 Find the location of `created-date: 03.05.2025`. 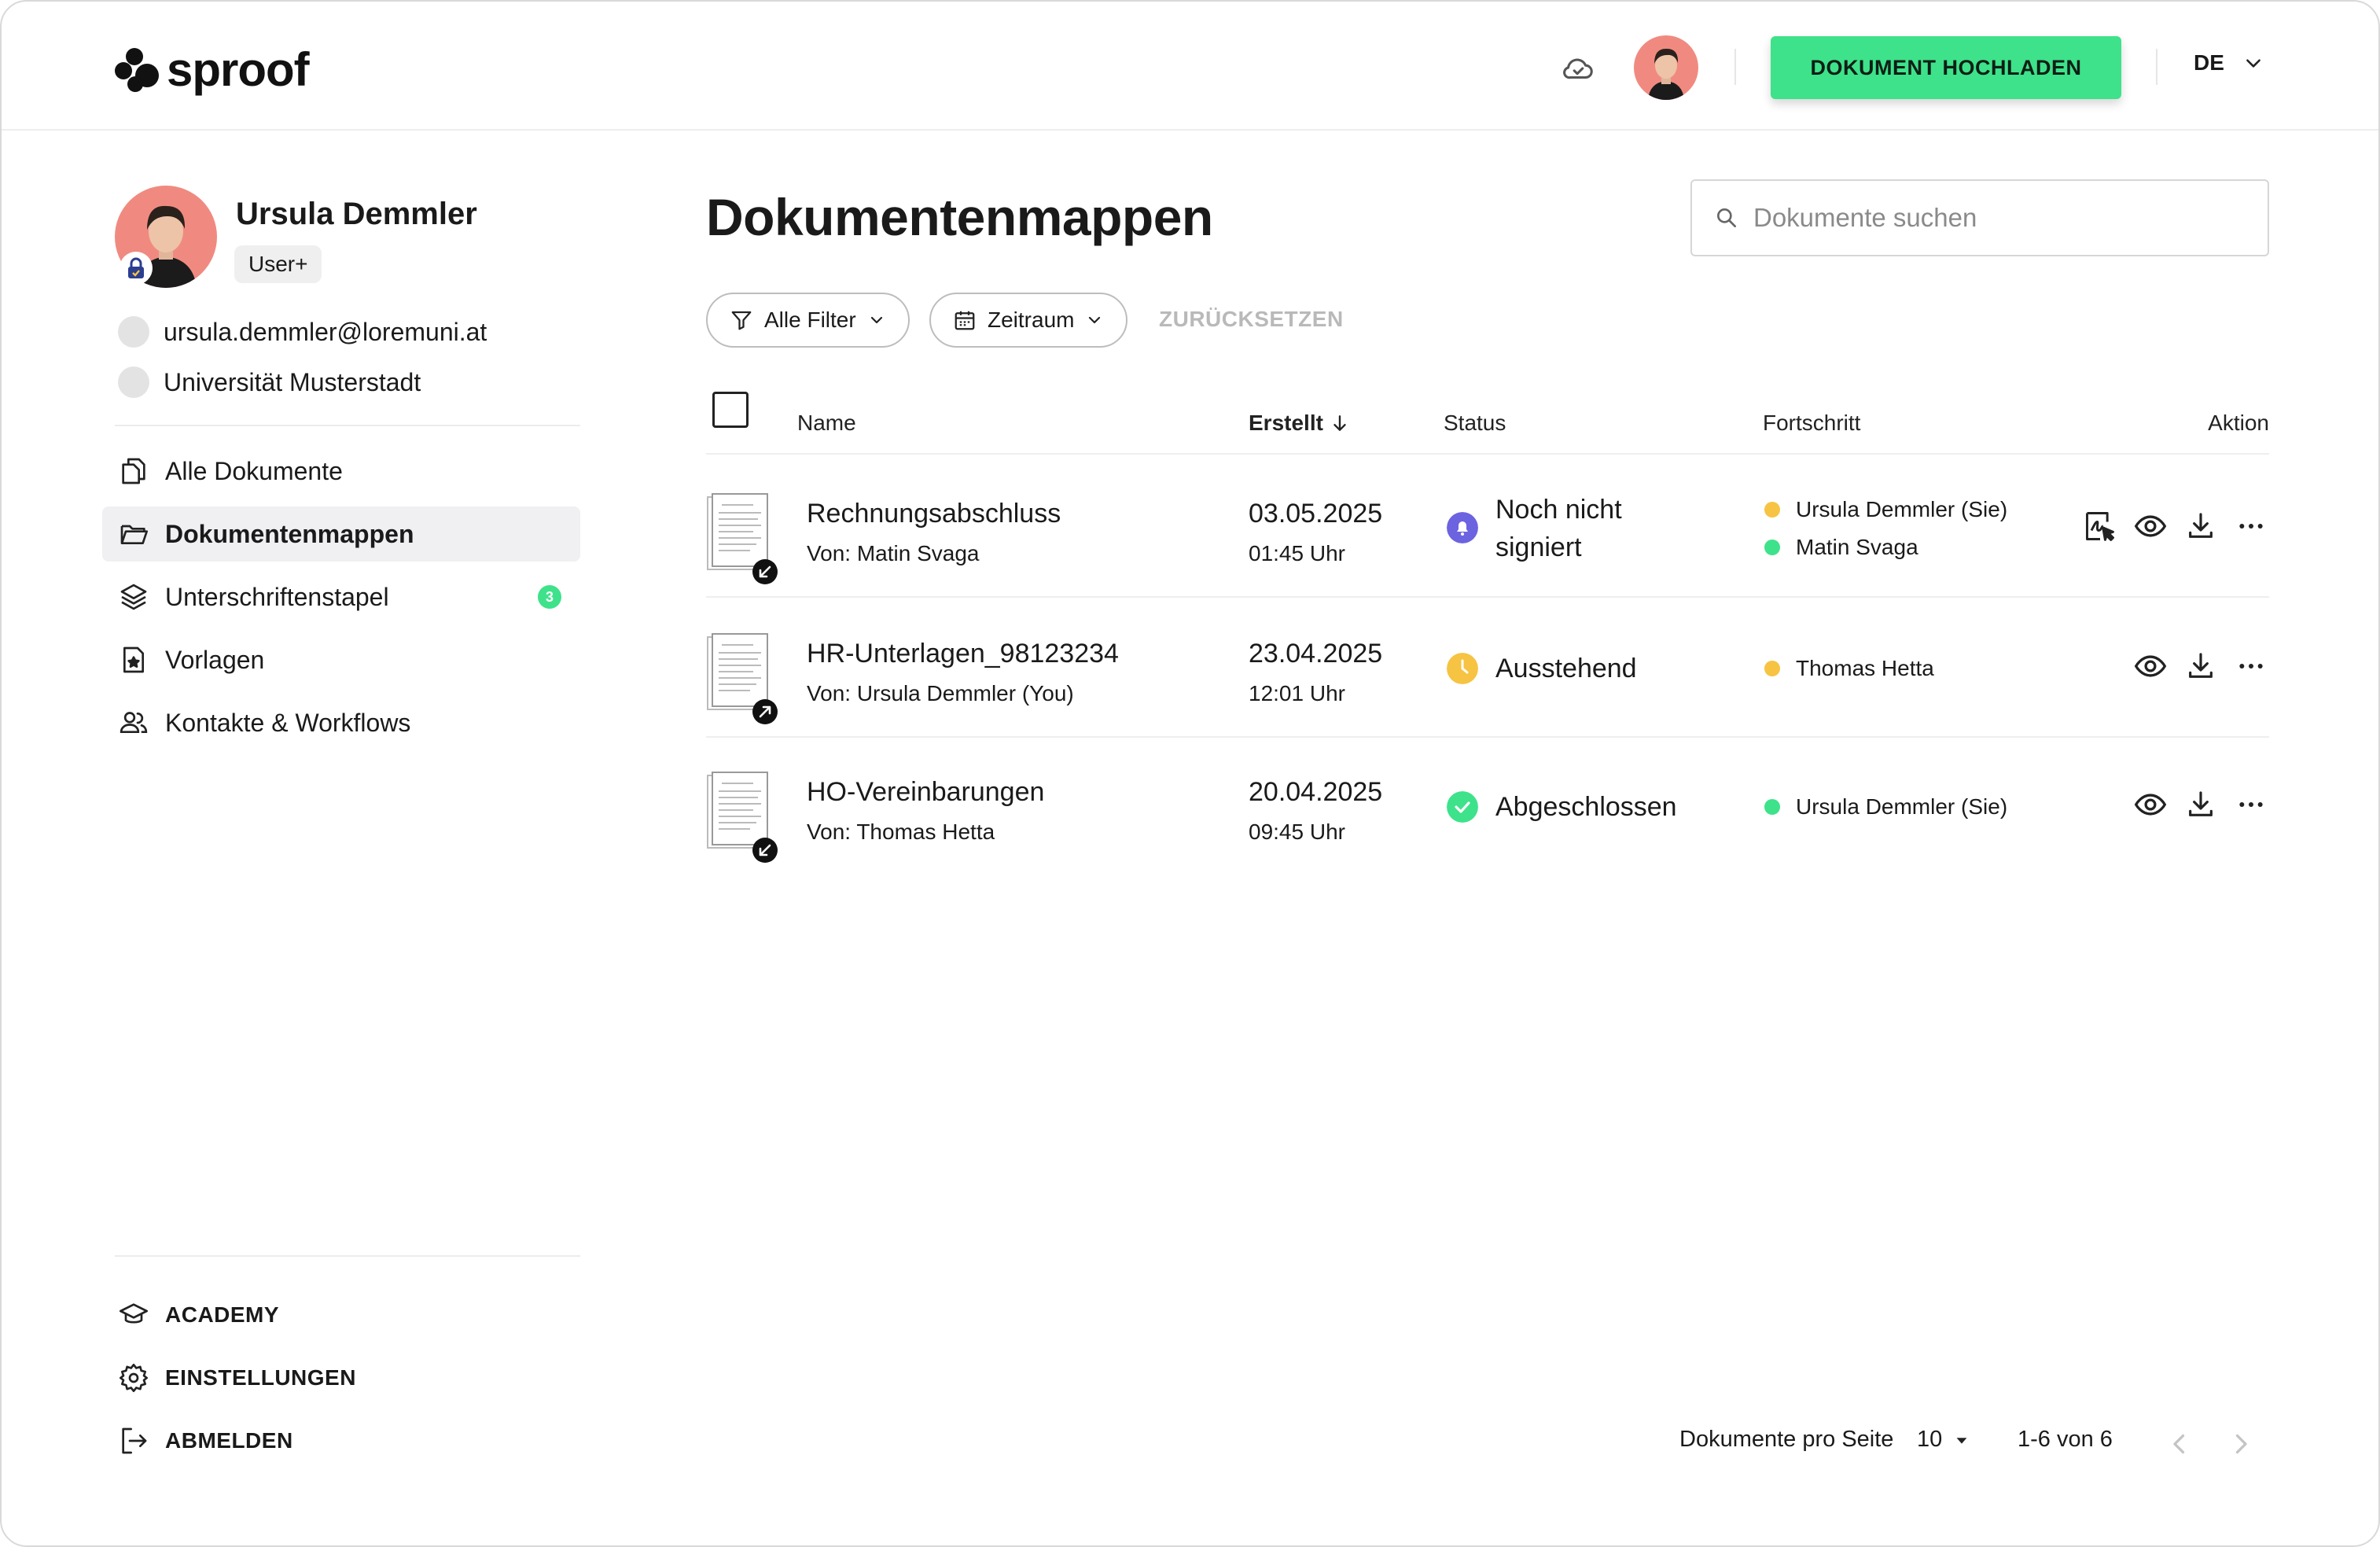

created-date: 03.05.2025 is located at coordinates (1316, 514).